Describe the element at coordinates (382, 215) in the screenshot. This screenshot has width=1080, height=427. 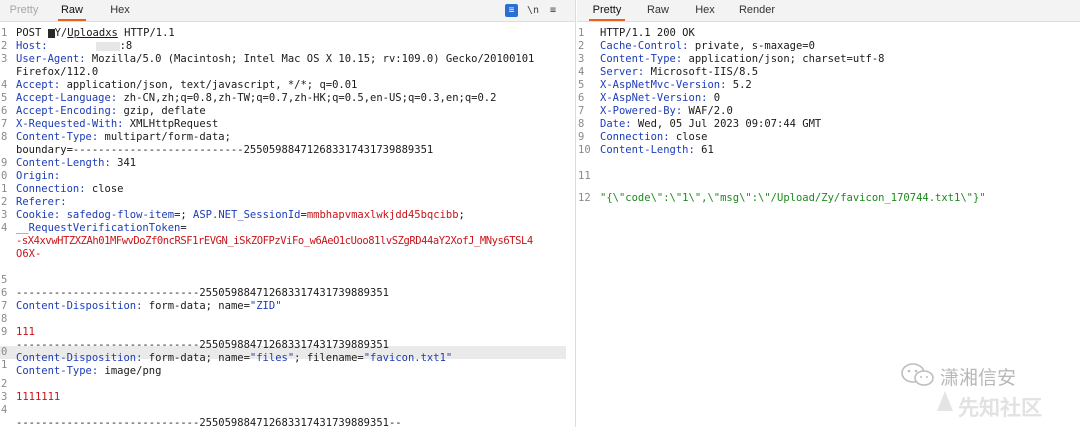
I see `cookie-value: mmbhapvmaxlwkjdd45bqcibb` at that location.